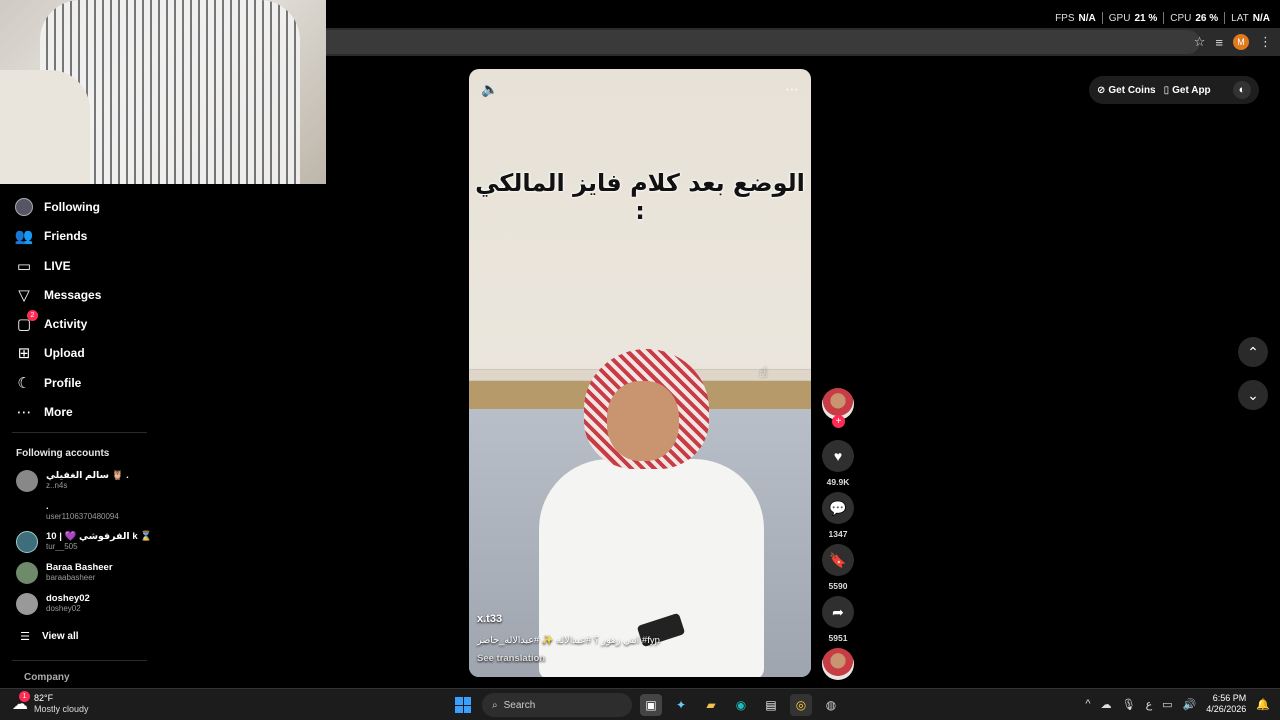 This screenshot has height=720, width=1280. I want to click on chevron-up-icon: ⌃, so click(1253, 351).